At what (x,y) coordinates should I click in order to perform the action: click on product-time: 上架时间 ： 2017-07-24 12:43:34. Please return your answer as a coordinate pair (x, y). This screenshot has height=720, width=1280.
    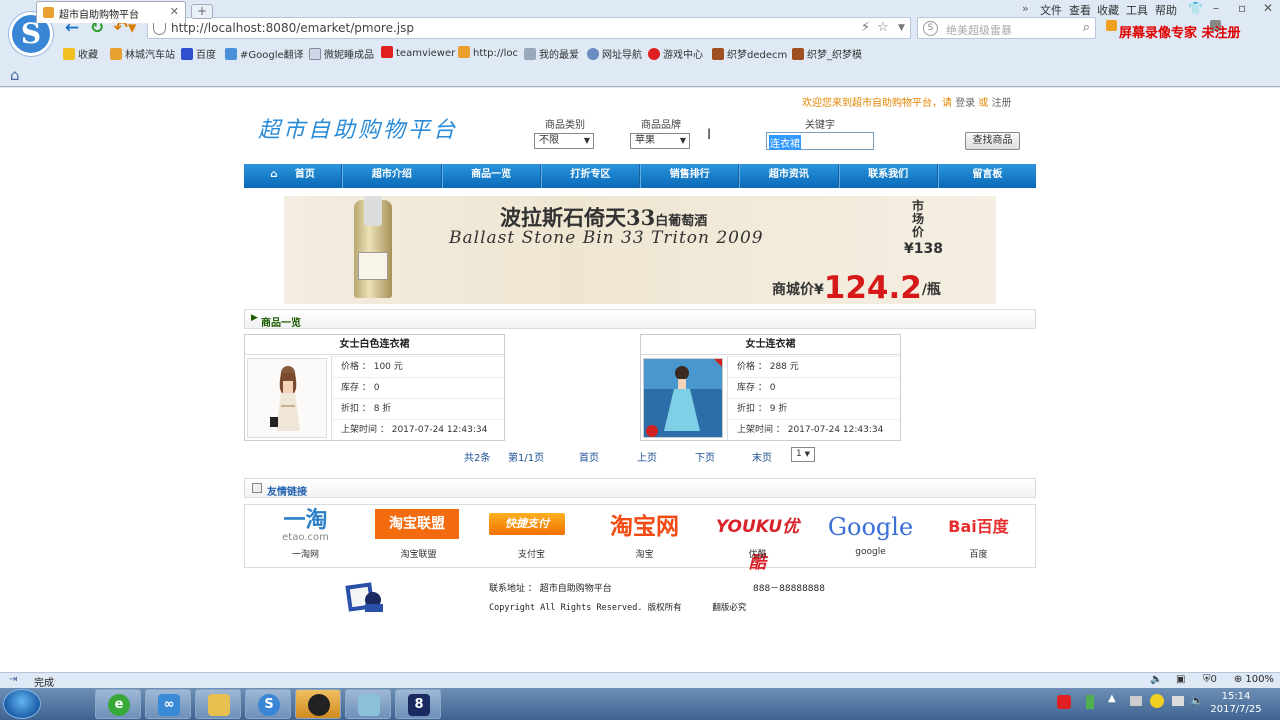
    Looking at the image, I should click on (813, 429).